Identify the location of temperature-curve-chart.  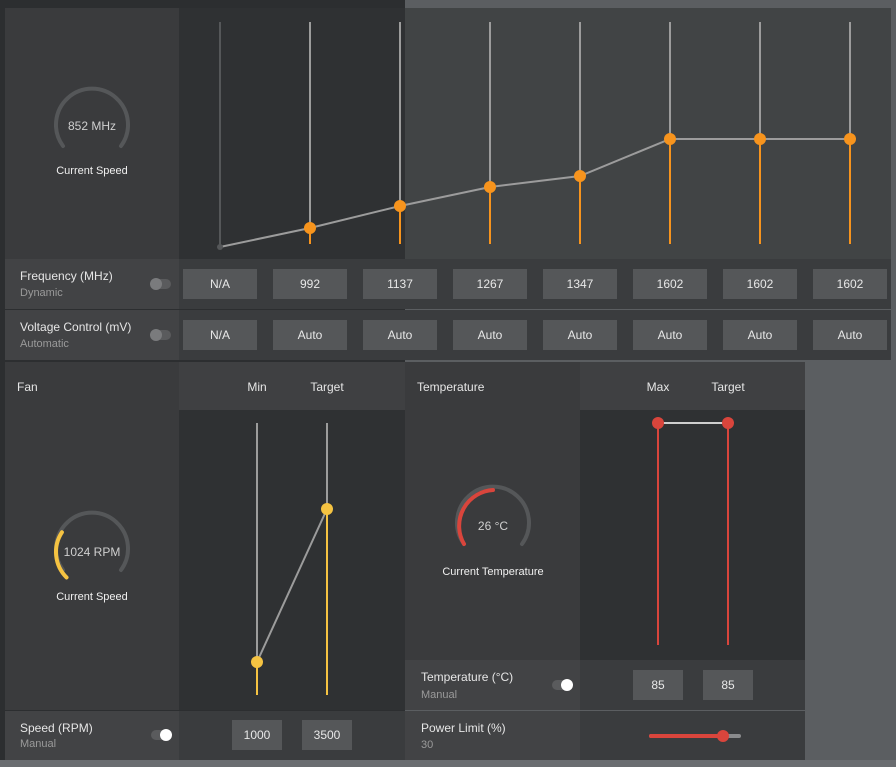
(693, 531).